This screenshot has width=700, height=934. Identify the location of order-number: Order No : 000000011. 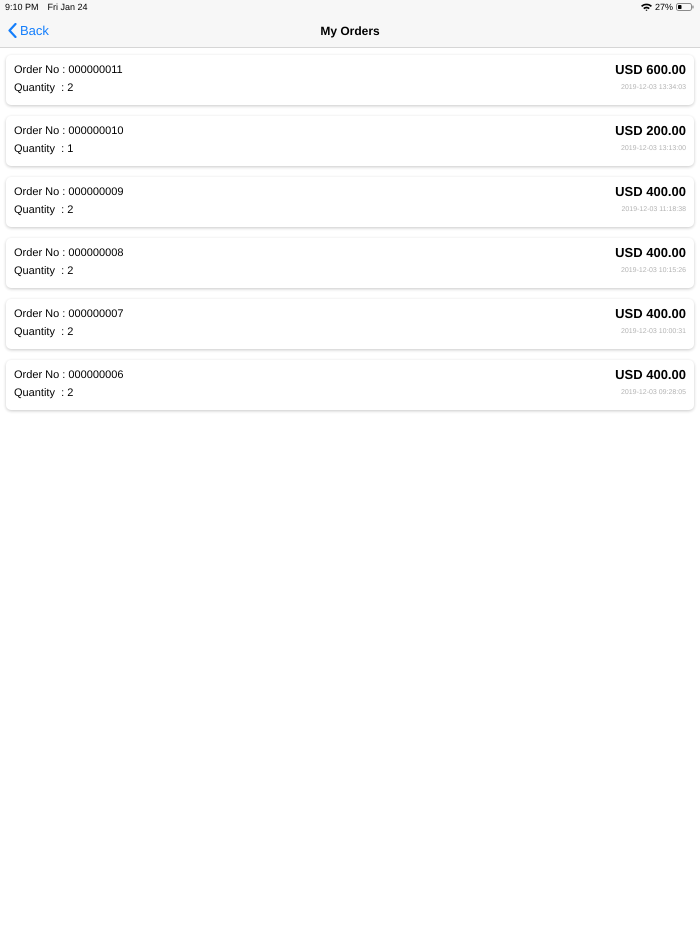
(68, 70).